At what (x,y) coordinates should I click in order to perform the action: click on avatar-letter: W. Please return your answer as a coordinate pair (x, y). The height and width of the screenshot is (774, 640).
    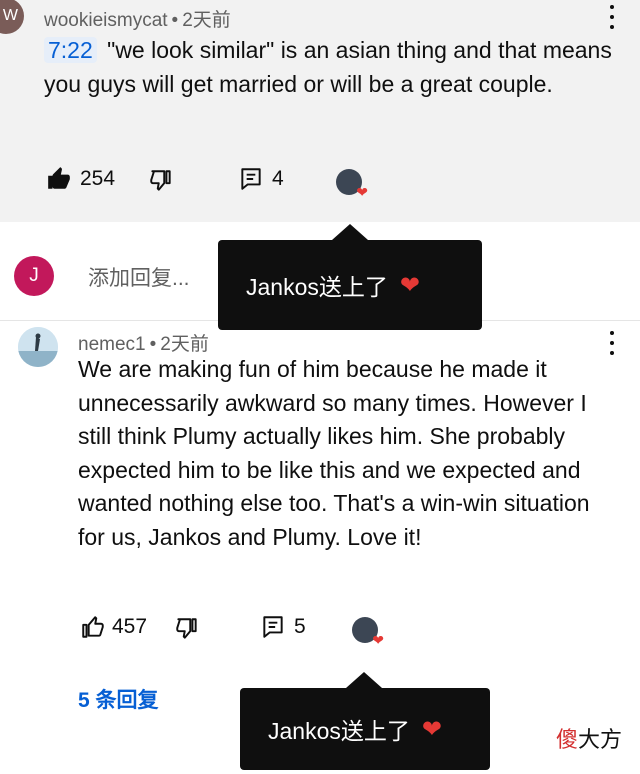
    Looking at the image, I should click on (10, 15).